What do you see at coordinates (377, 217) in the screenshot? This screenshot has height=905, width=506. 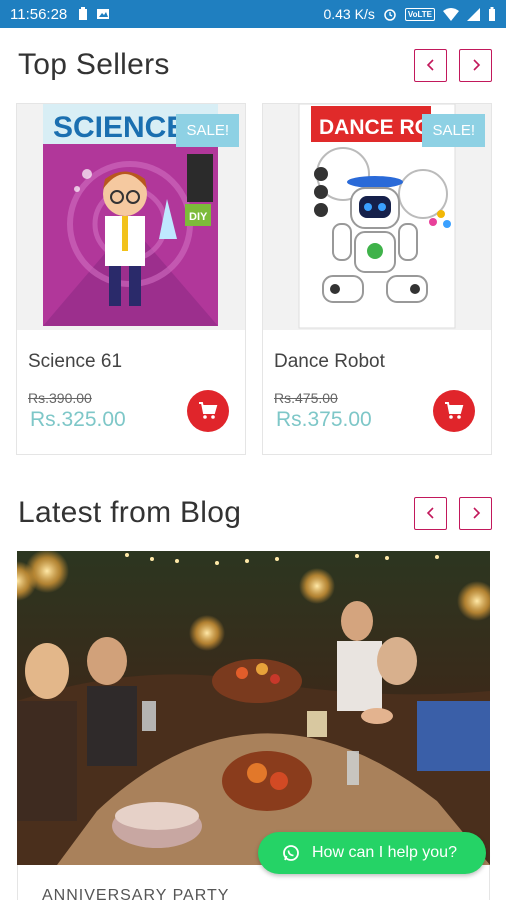 I see `product-image: DANCE ROBOT SALE!` at bounding box center [377, 217].